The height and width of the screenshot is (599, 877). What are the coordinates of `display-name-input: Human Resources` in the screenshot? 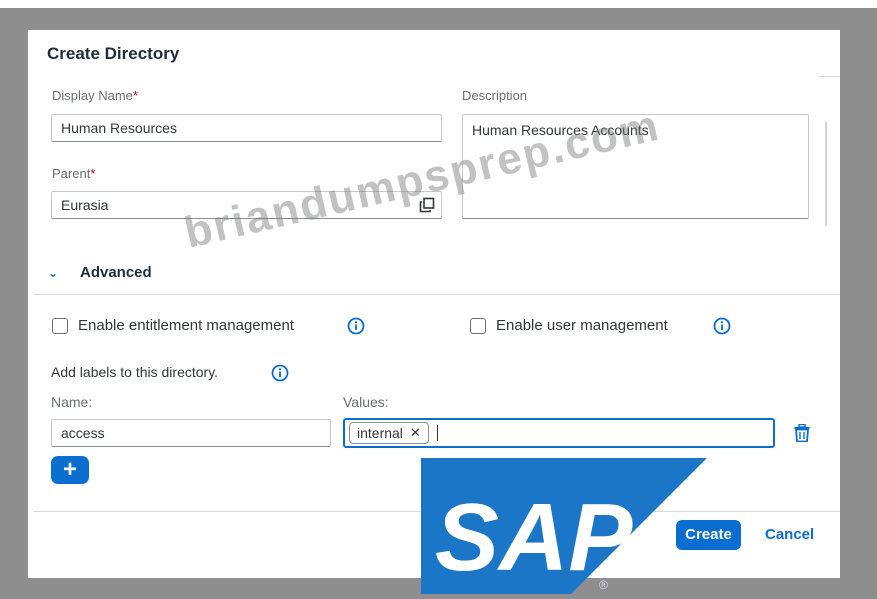 It's located at (246, 128).